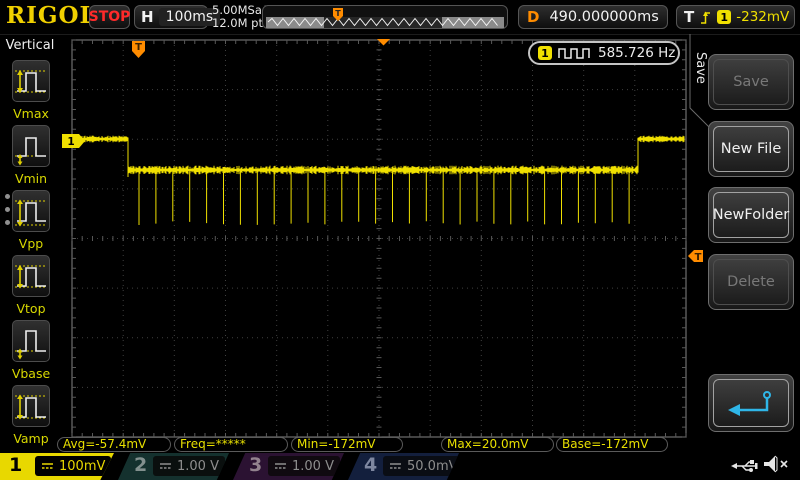 The height and width of the screenshot is (480, 800). Describe the element at coordinates (383, 42) in the screenshot. I see `horizontal-reference-marker` at that location.